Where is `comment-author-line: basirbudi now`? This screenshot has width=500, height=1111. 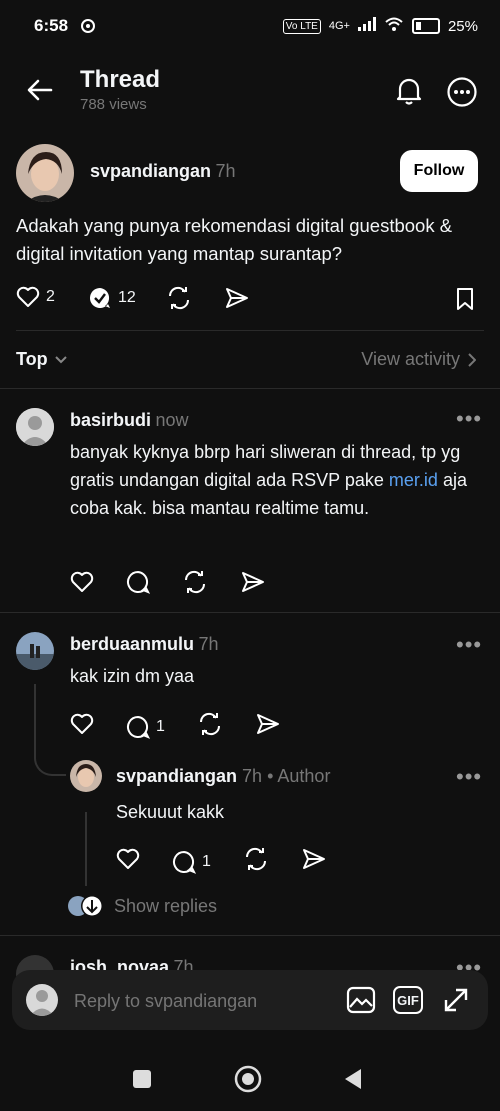
comment-author-line: basirbudi now is located at coordinates (129, 420).